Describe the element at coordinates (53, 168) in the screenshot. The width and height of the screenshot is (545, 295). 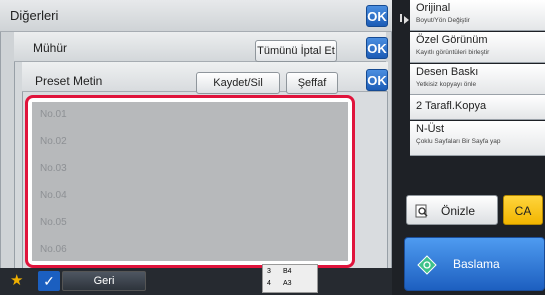
I see `preset-item-03: No.03` at that location.